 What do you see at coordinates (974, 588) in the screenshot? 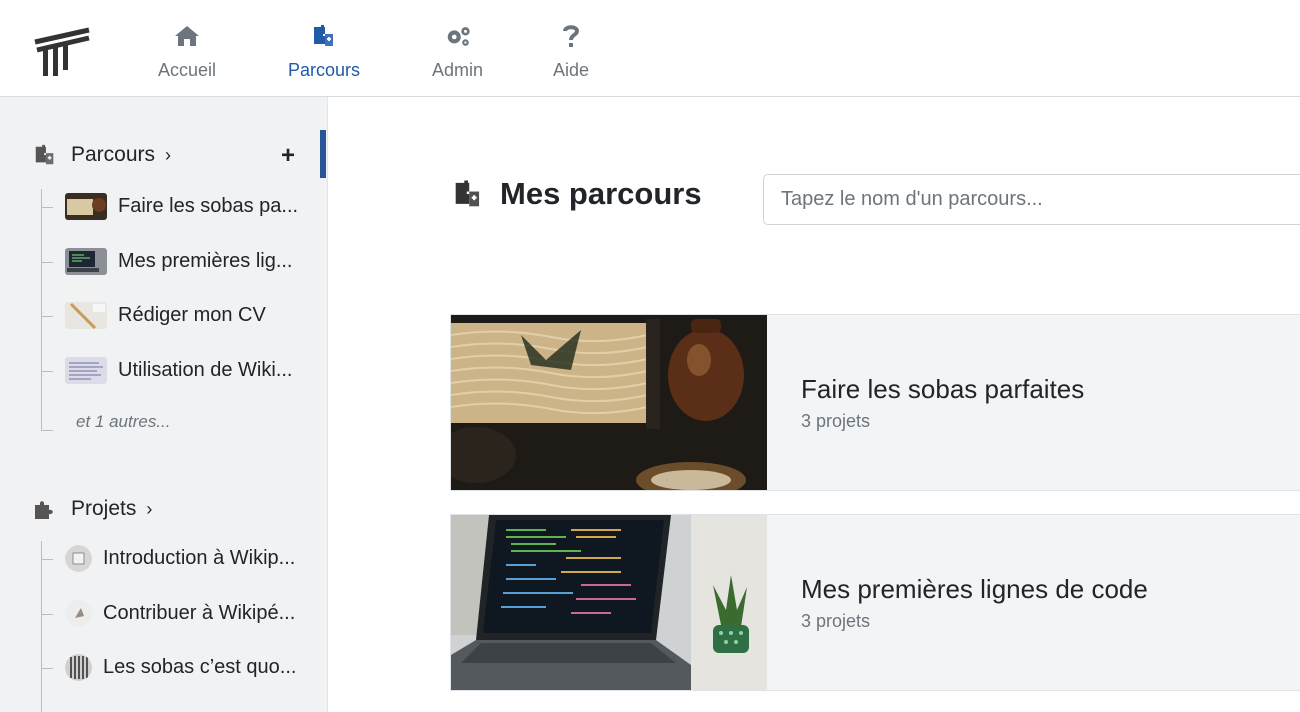
I see `parcours-card-title: Mes premières lignes de code` at bounding box center [974, 588].